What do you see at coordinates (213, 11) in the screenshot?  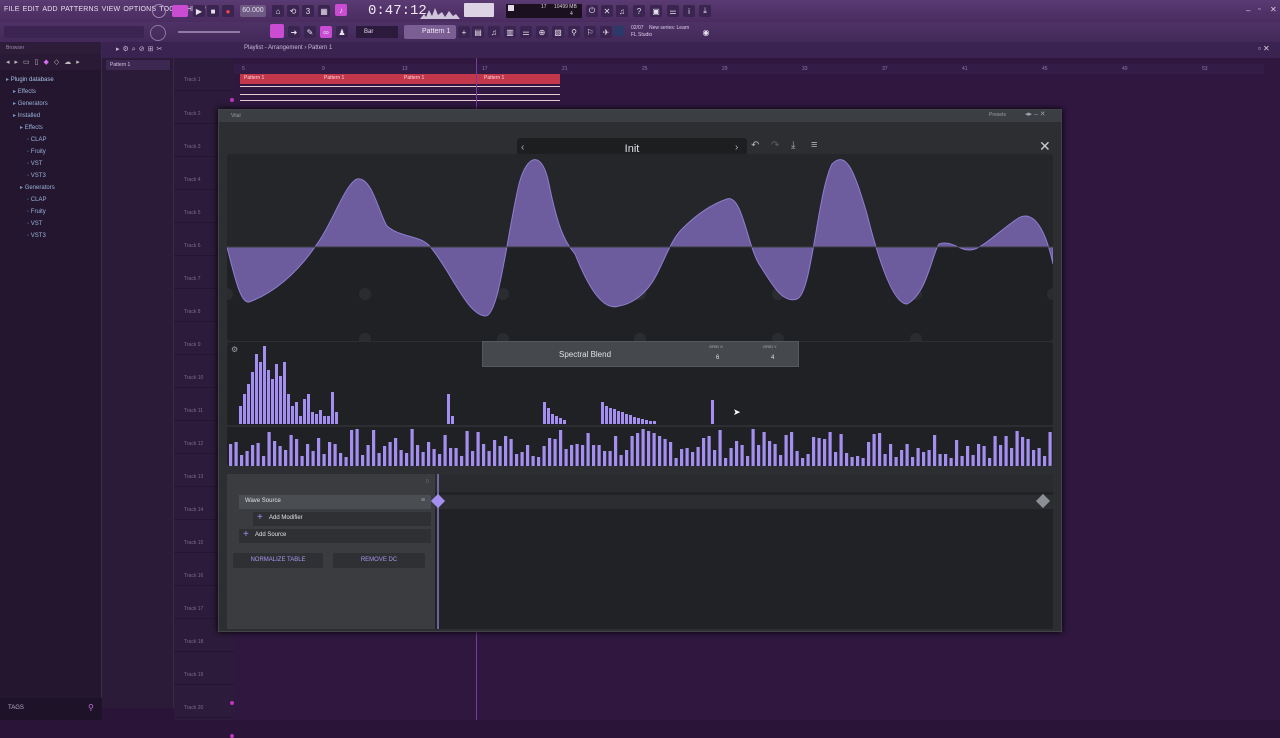 I see `stop-button: ■` at bounding box center [213, 11].